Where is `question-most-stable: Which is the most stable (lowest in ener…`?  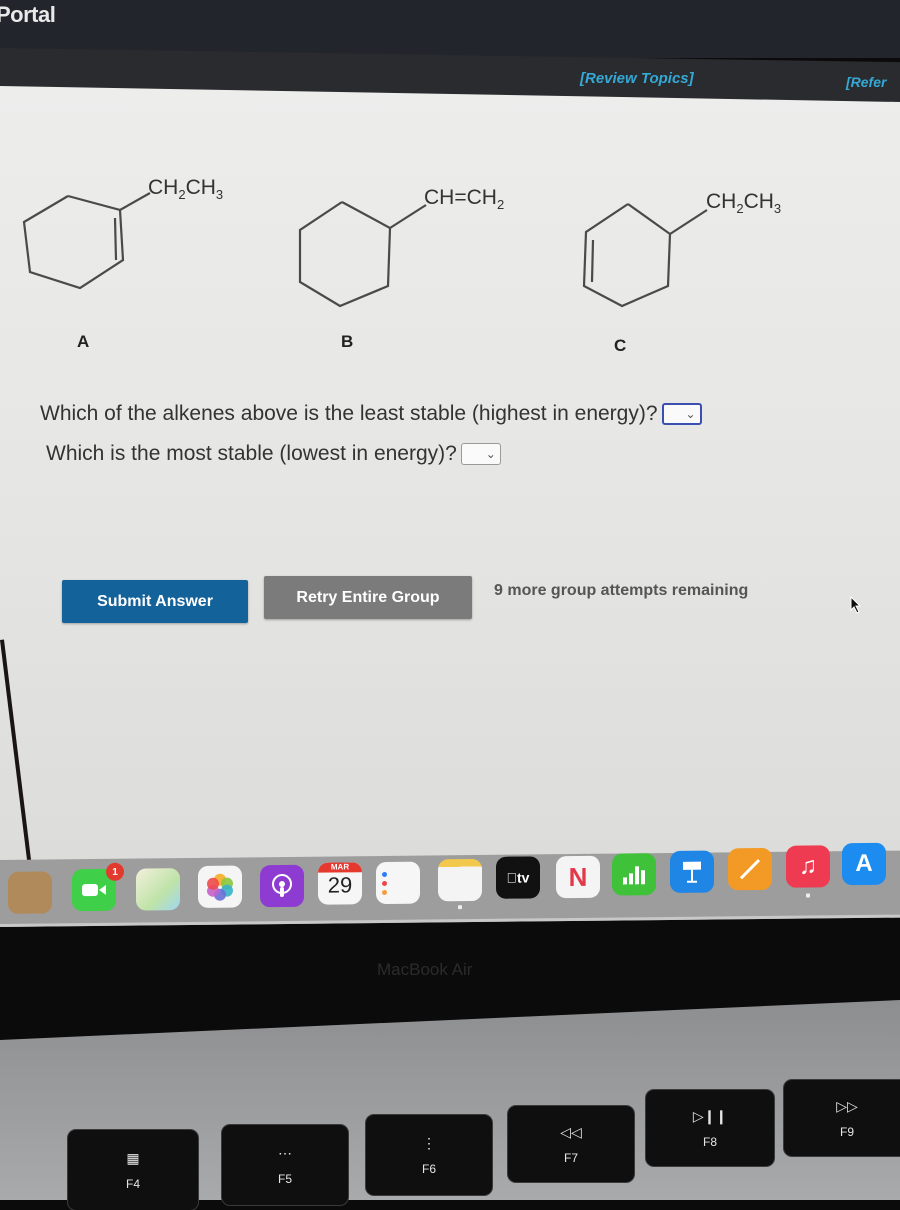 question-most-stable: Which is the most stable (lowest in ener… is located at coordinates (273, 454).